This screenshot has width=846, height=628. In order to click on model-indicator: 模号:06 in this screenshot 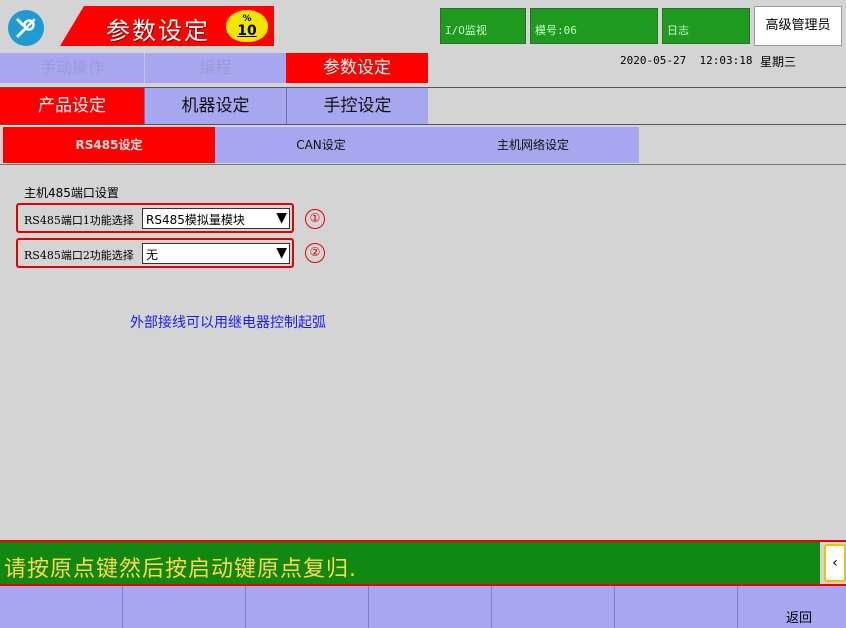, I will do `click(594, 26)`.